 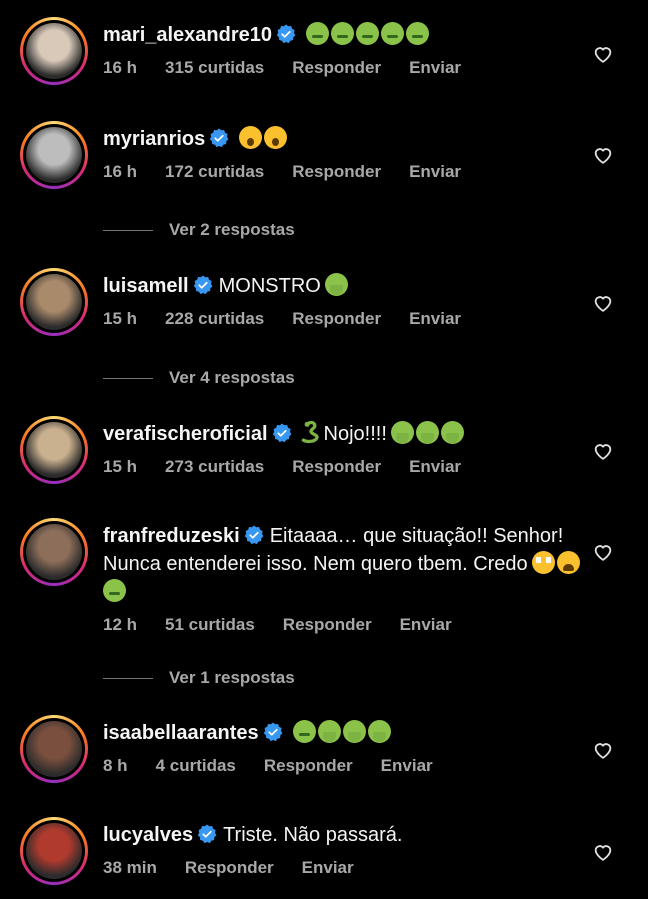 What do you see at coordinates (214, 319) in the screenshot?
I see `like-count: 228 curtidas` at bounding box center [214, 319].